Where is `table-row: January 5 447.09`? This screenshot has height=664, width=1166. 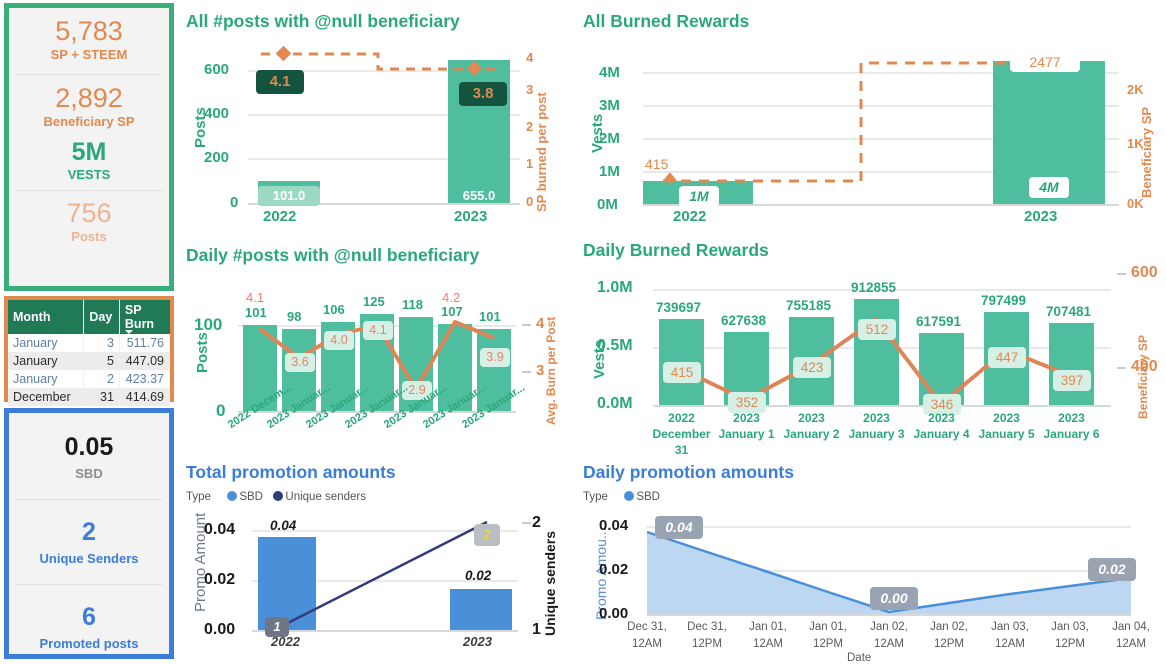
table-row: January 5 447.09 is located at coordinates (89, 361).